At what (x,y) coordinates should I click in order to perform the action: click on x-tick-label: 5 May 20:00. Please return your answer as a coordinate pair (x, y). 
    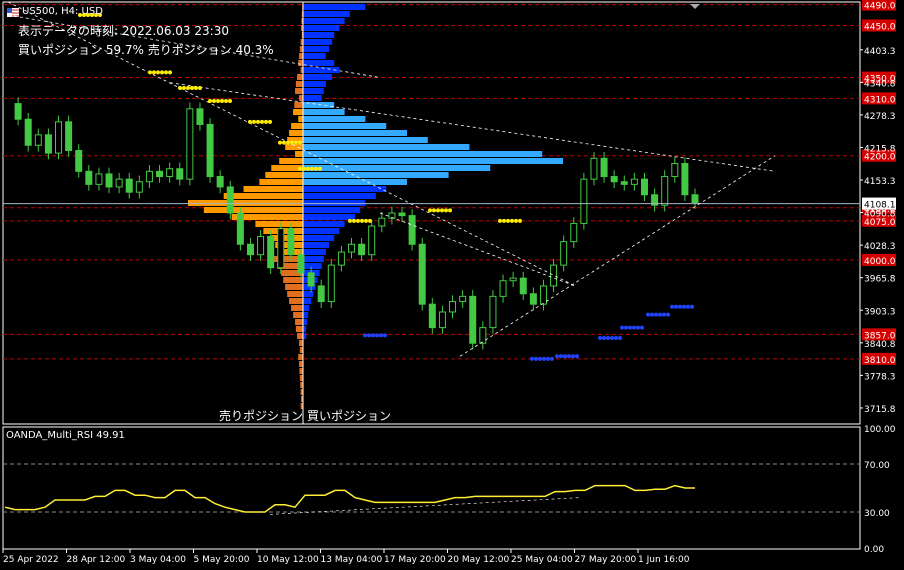
    Looking at the image, I should click on (222, 560).